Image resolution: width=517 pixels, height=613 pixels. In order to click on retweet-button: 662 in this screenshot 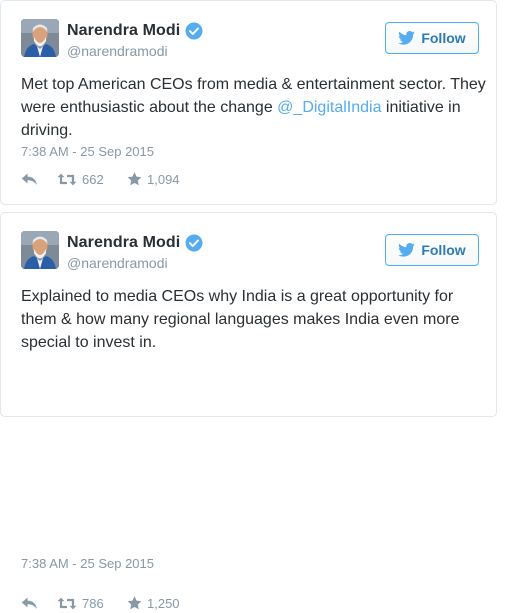, I will do `click(92, 179)`.